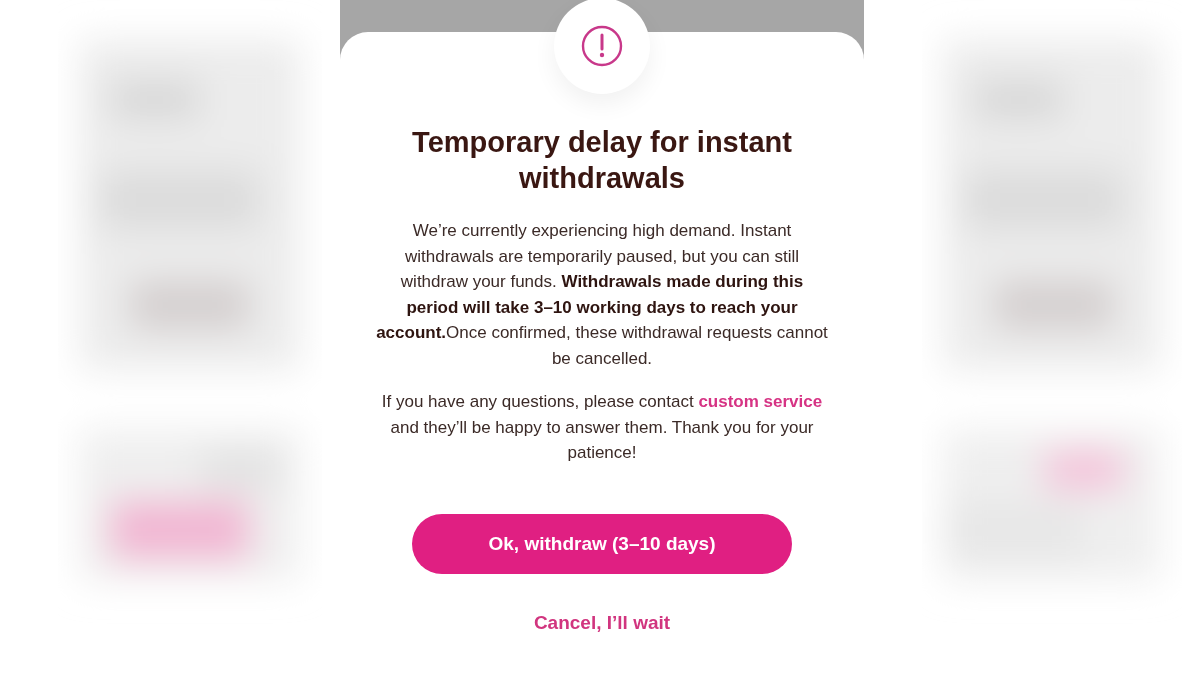 The image size is (1200, 676). Describe the element at coordinates (602, 622) in the screenshot. I see `cancel-button: Cancel, I’ll wait` at that location.